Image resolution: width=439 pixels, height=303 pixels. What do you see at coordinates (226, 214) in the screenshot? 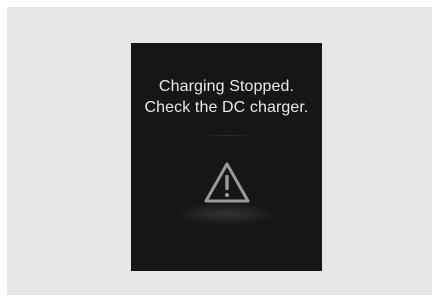
I see `icon-glow` at bounding box center [226, 214].